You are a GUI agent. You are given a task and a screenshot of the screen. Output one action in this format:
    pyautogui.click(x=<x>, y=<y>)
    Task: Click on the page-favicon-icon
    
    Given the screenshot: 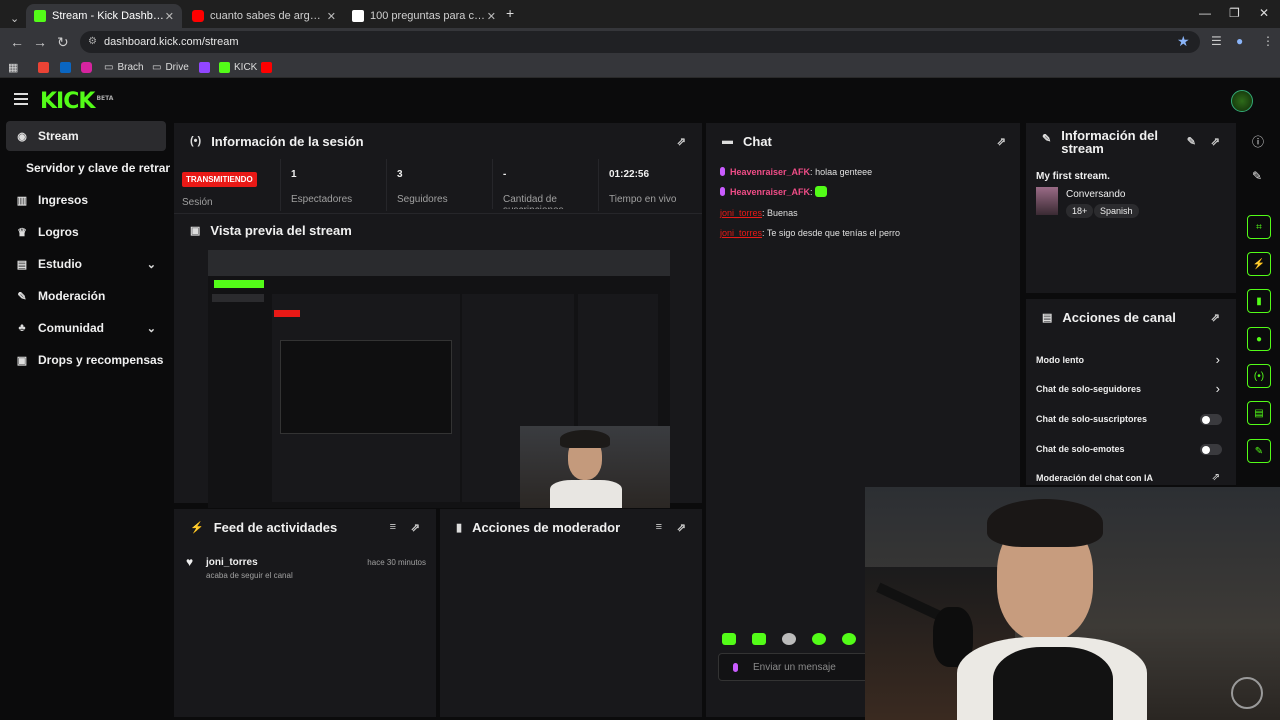 What is the action you would take?
    pyautogui.click(x=358, y=16)
    